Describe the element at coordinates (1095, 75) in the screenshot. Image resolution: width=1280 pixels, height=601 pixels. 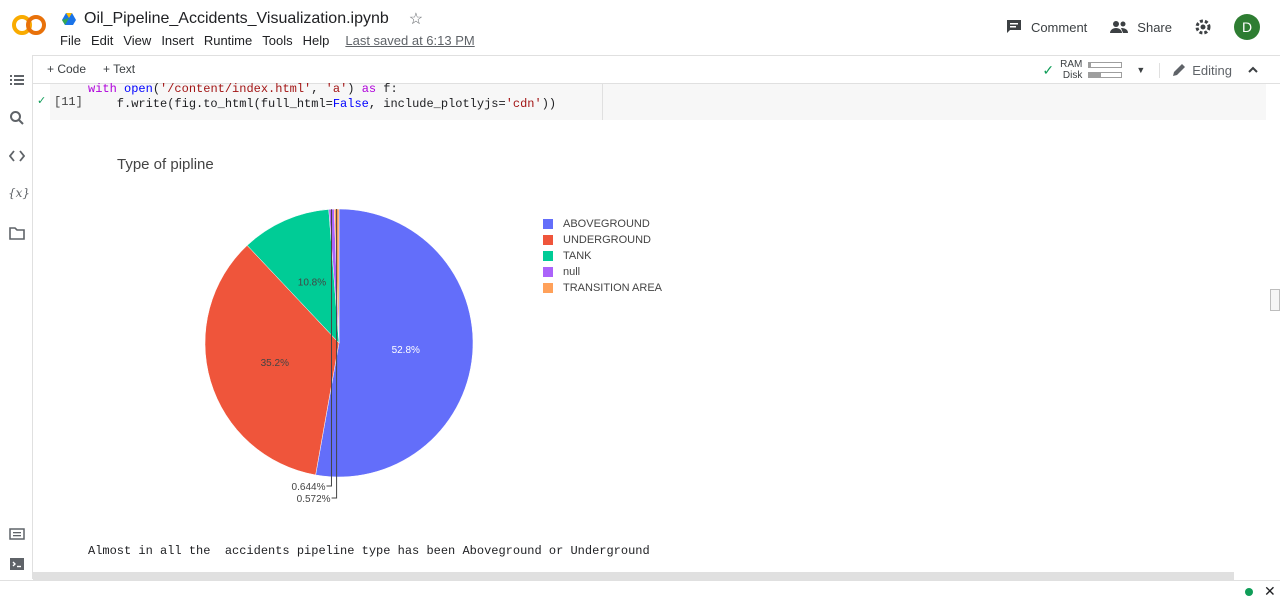
I see `disk-bar-fill` at that location.